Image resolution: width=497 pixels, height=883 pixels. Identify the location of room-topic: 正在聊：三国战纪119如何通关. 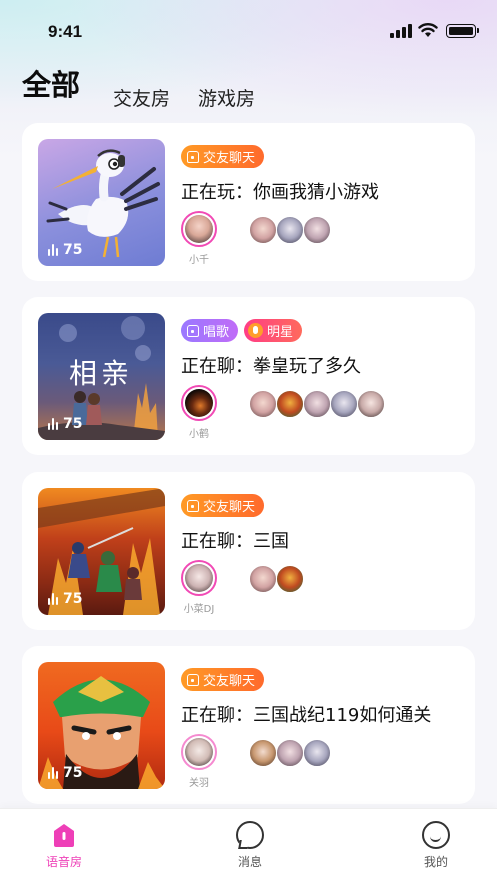
(306, 715).